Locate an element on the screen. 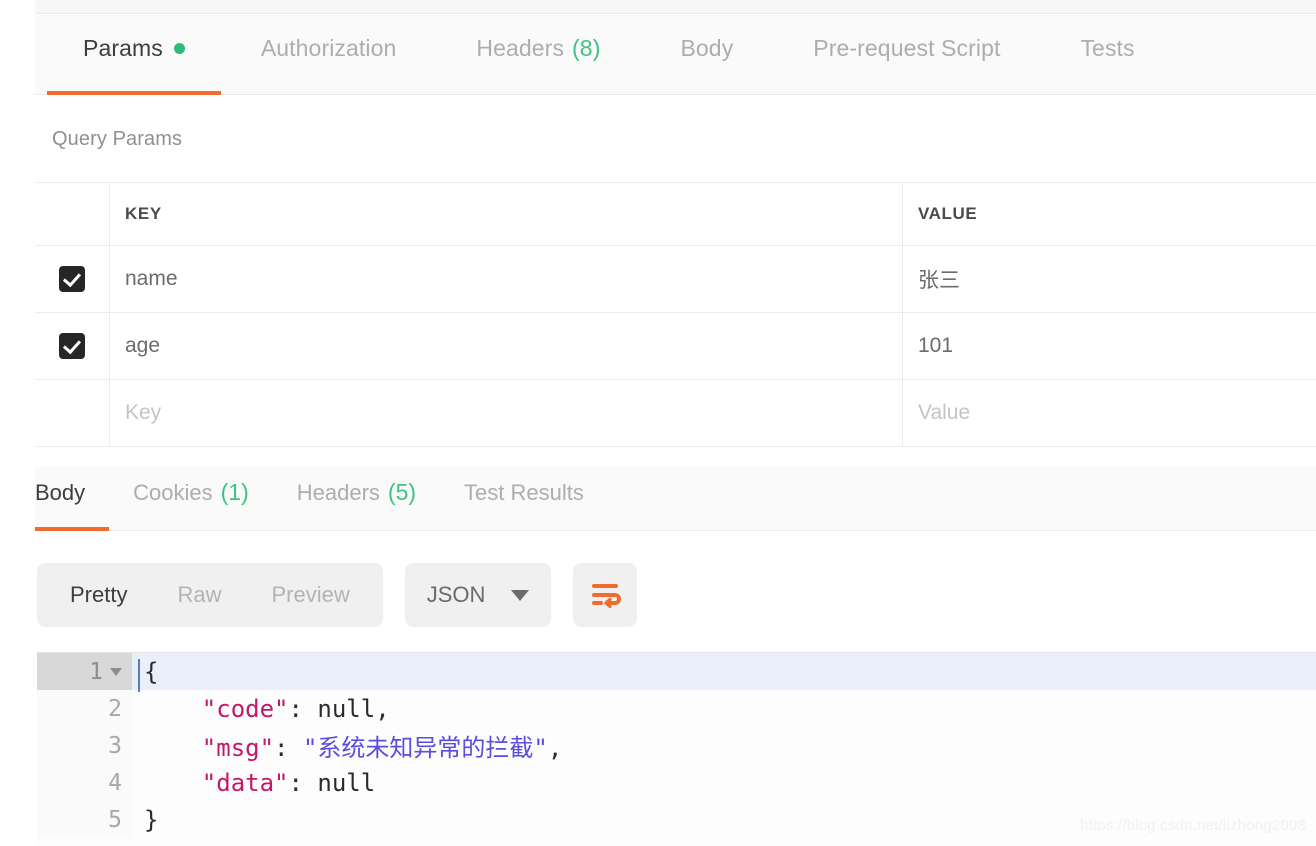  column-header-key: KEY is located at coordinates (143, 213).